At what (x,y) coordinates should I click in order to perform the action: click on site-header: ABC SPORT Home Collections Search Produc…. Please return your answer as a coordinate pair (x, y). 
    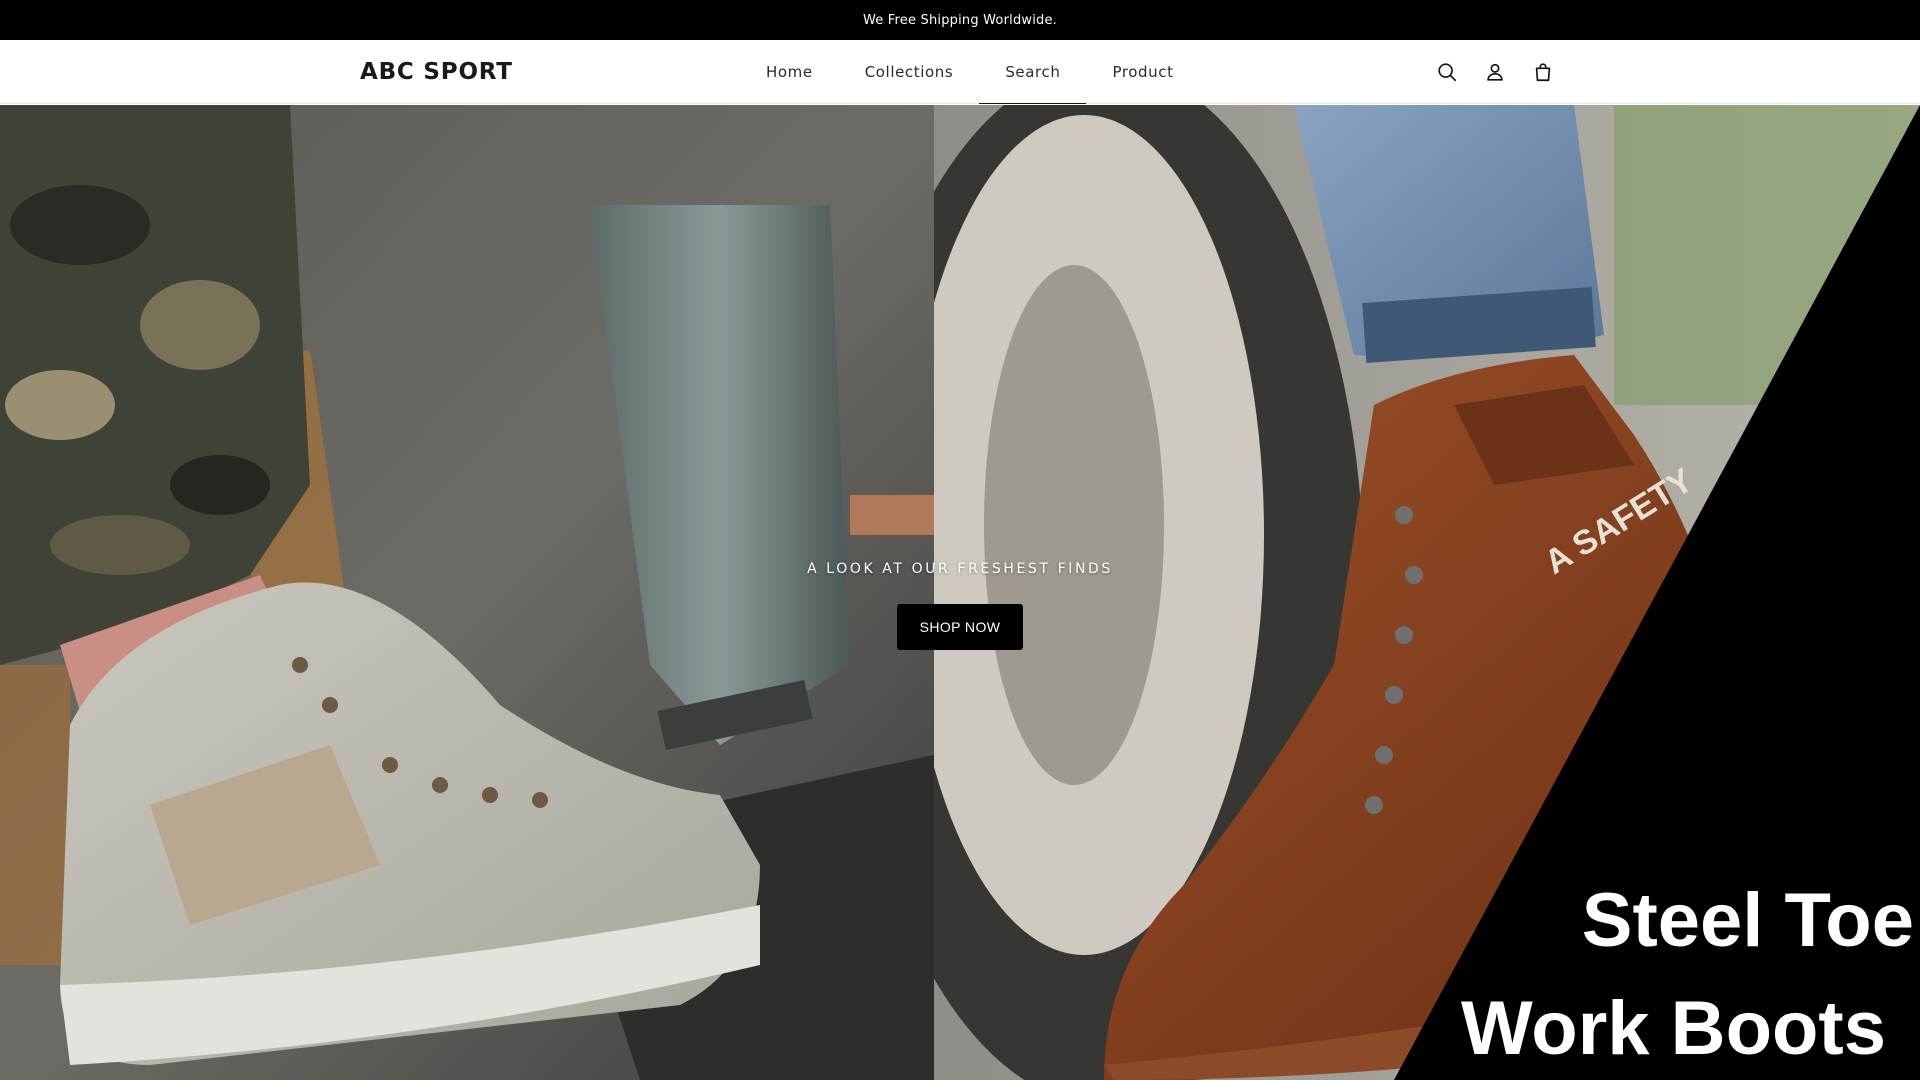
    Looking at the image, I should click on (960, 72).